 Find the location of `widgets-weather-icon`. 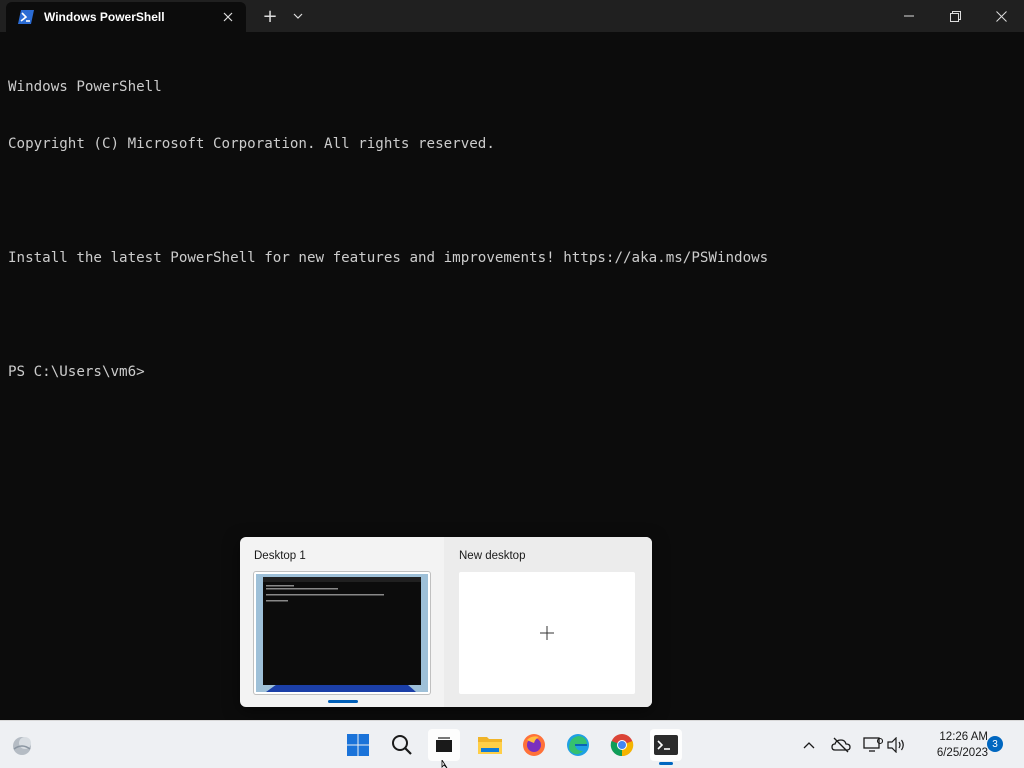

widgets-weather-icon is located at coordinates (22, 745).